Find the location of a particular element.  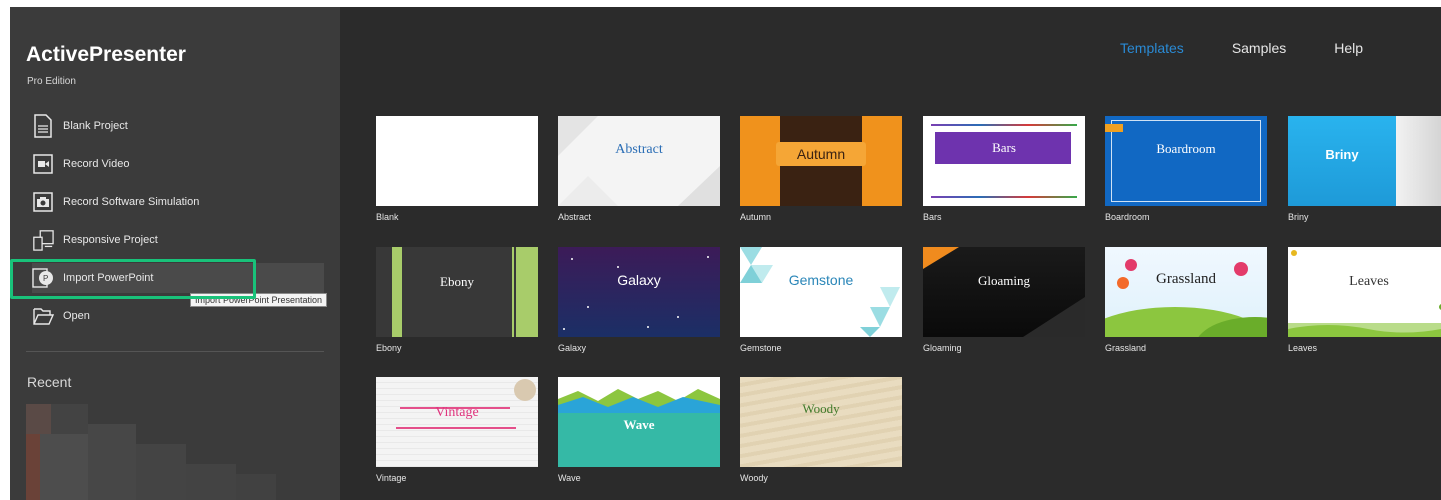

template-thumb-boardroom: Boardroom is located at coordinates (1186, 161).